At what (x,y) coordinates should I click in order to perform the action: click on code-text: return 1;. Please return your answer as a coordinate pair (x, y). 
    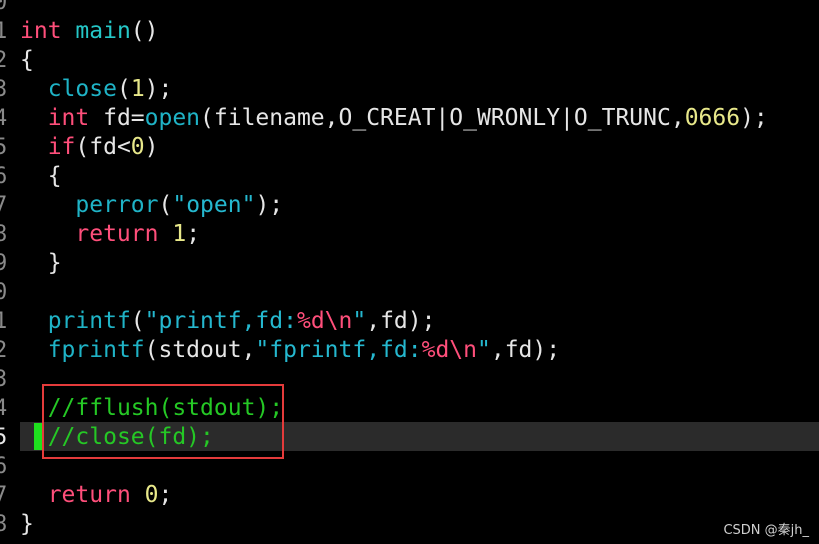
    Looking at the image, I should click on (110, 234).